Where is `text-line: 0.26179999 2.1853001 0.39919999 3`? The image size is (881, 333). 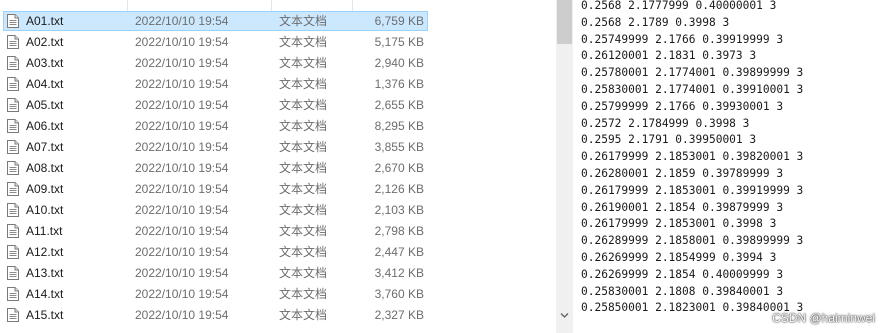
text-line: 0.26179999 2.1853001 0.39919999 3 is located at coordinates (692, 190).